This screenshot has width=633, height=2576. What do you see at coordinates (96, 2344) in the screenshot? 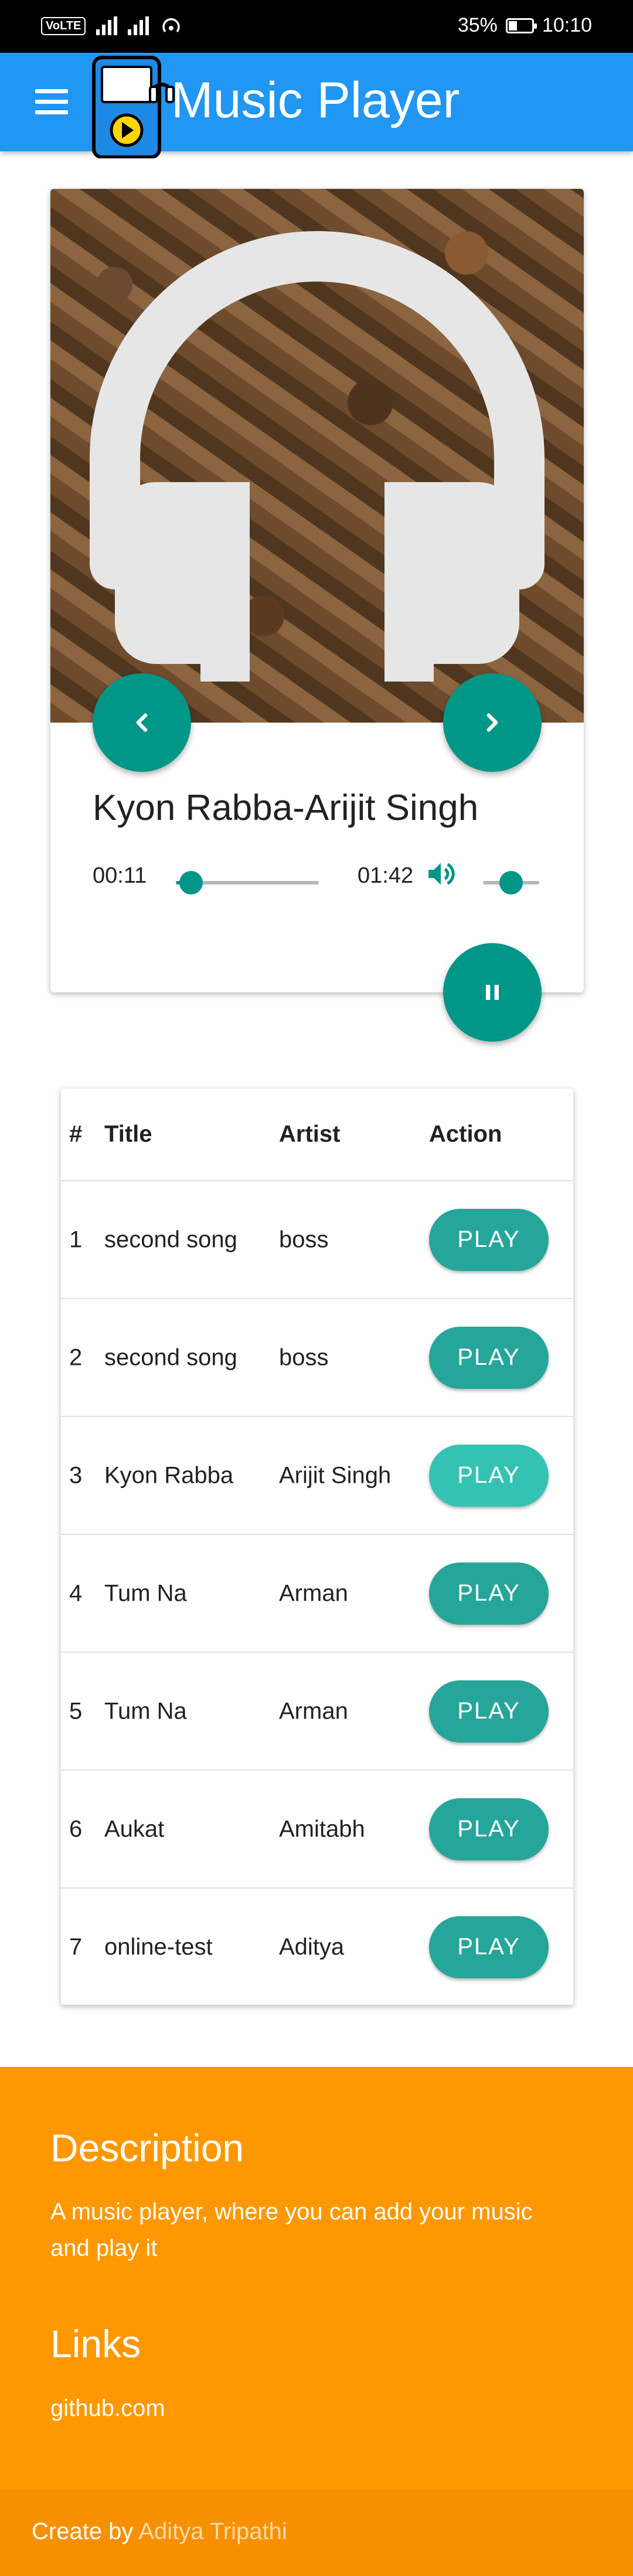
I see `links-heading: Links` at bounding box center [96, 2344].